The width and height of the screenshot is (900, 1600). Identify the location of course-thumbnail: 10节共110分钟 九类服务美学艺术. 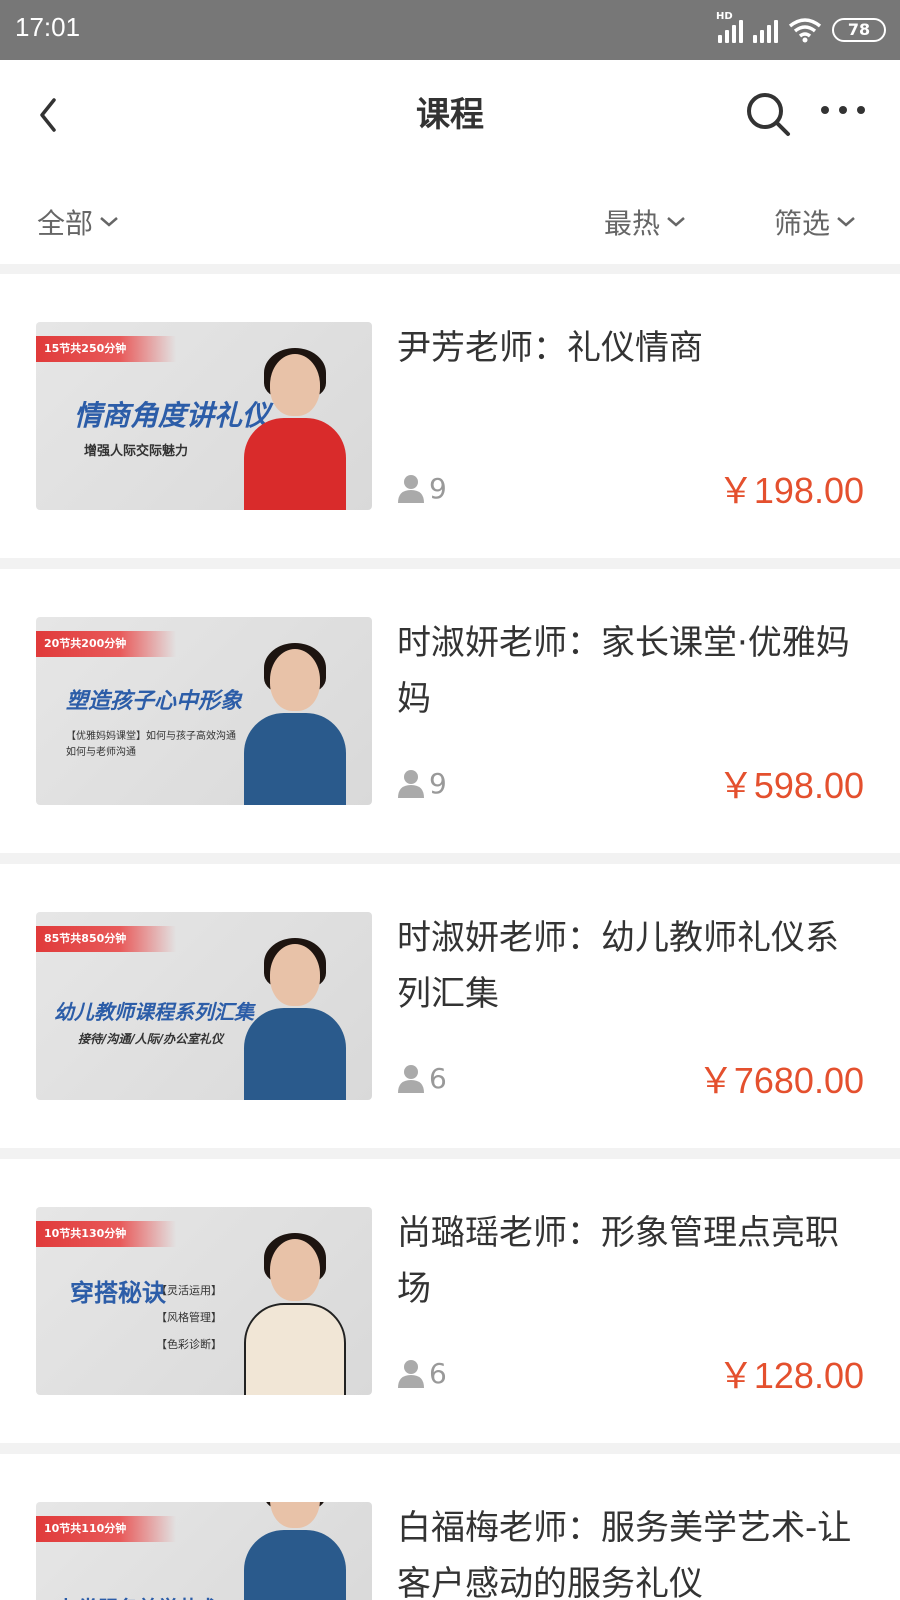
(204, 1551).